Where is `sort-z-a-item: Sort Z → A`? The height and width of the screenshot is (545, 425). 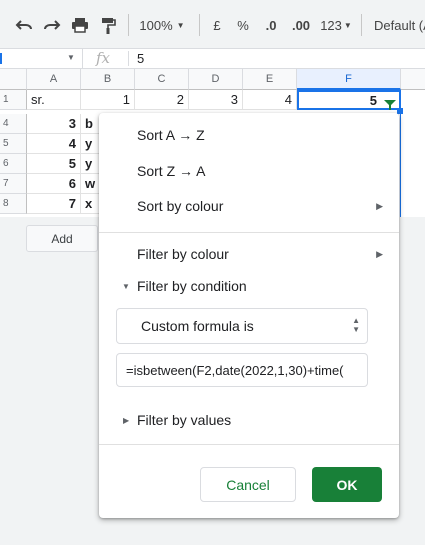 sort-z-a-item: Sort Z → A is located at coordinates (249, 171).